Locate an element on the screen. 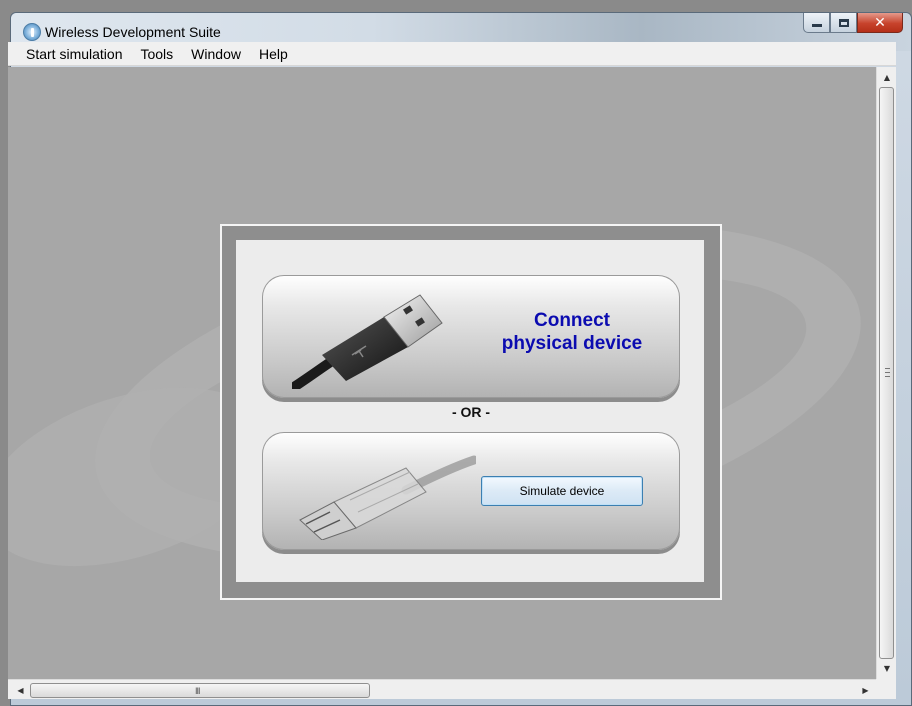  scroll-right-arrow-icon: ▶ is located at coordinates (865, 690).